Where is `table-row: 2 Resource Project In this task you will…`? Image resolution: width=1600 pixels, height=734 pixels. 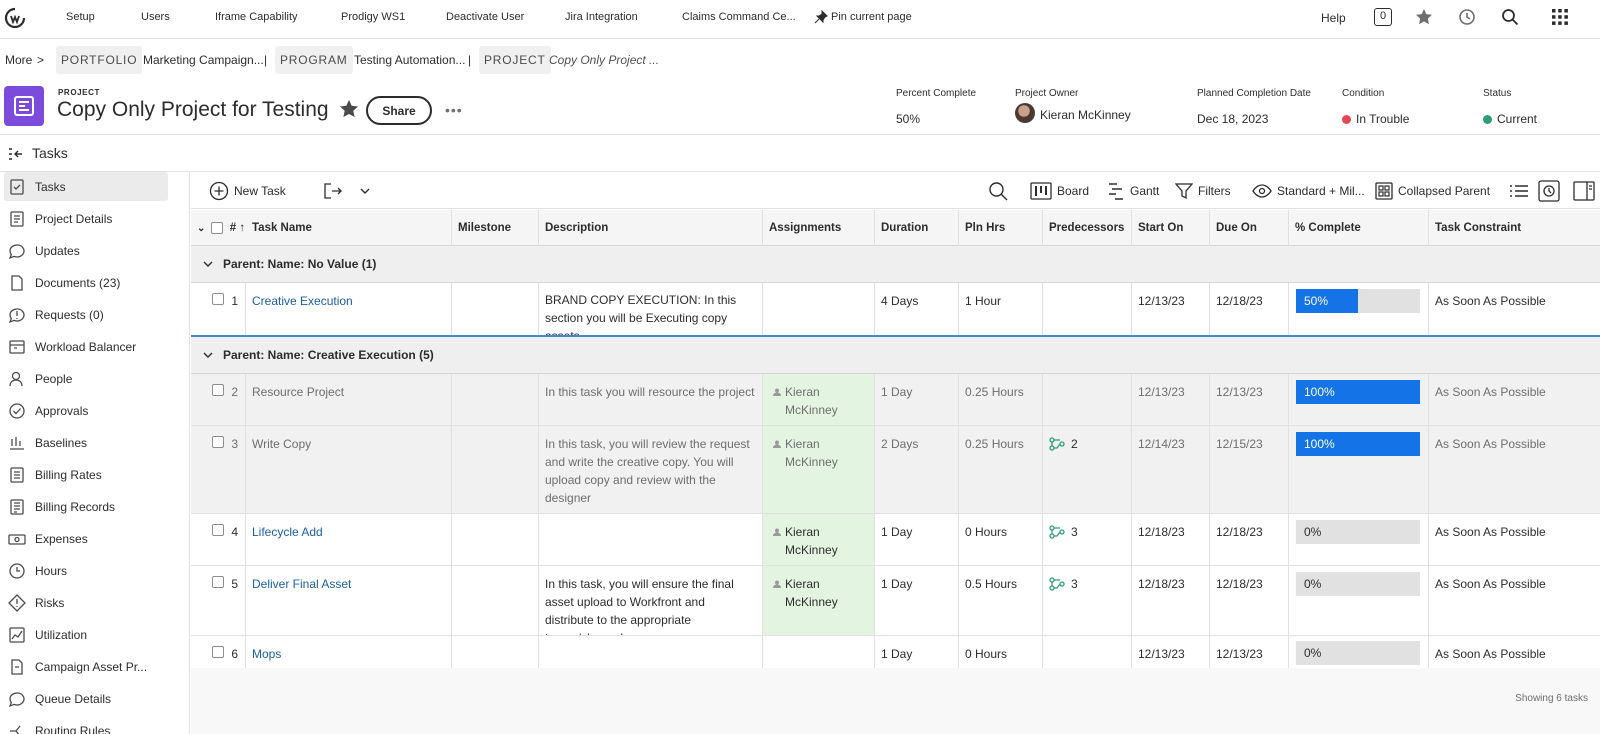 table-row: 2 Resource Project In this task you will… is located at coordinates (895, 400).